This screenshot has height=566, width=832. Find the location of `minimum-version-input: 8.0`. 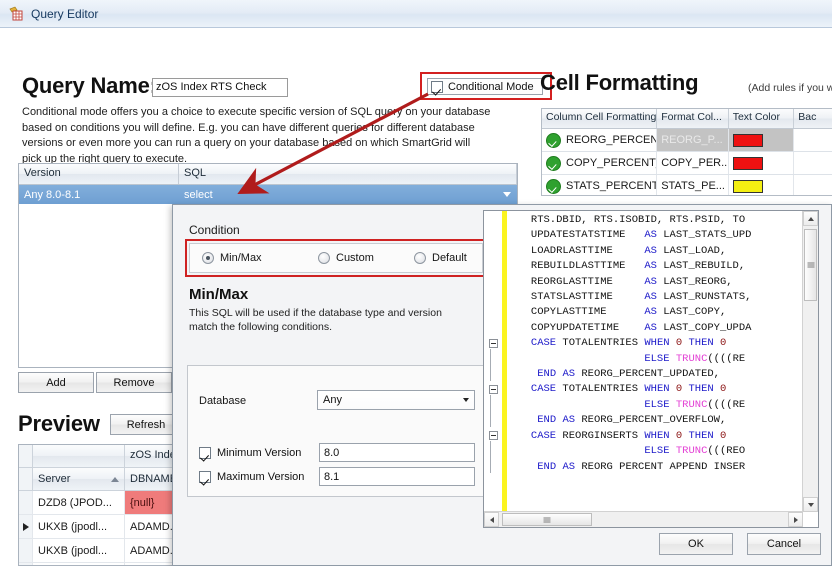

minimum-version-input: 8.0 is located at coordinates (397, 452).